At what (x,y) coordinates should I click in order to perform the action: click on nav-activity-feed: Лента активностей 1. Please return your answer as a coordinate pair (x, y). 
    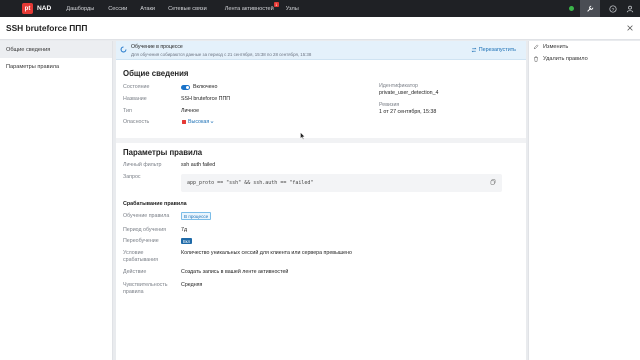
    Looking at the image, I should click on (252, 8).